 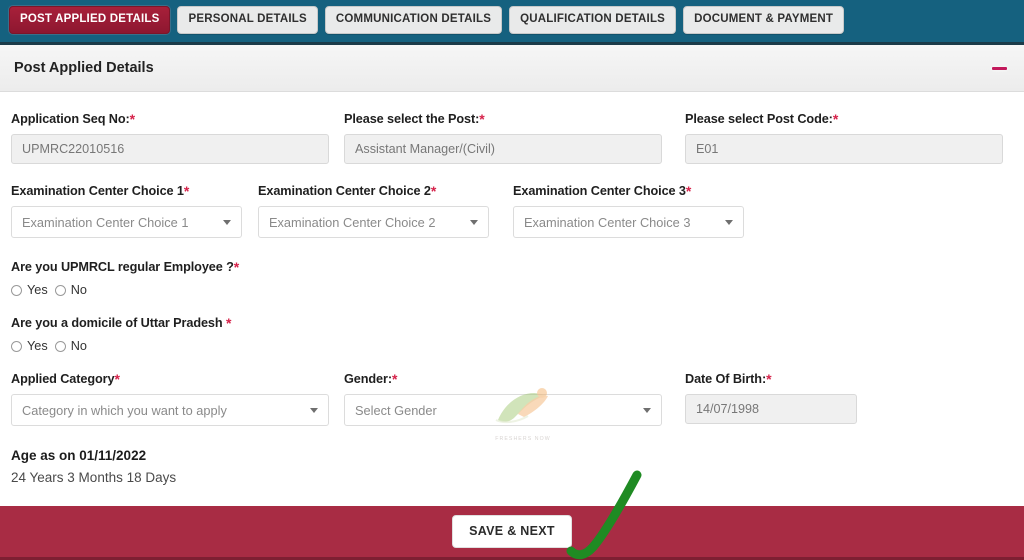 I want to click on minus-icon, so click(x=999, y=68).